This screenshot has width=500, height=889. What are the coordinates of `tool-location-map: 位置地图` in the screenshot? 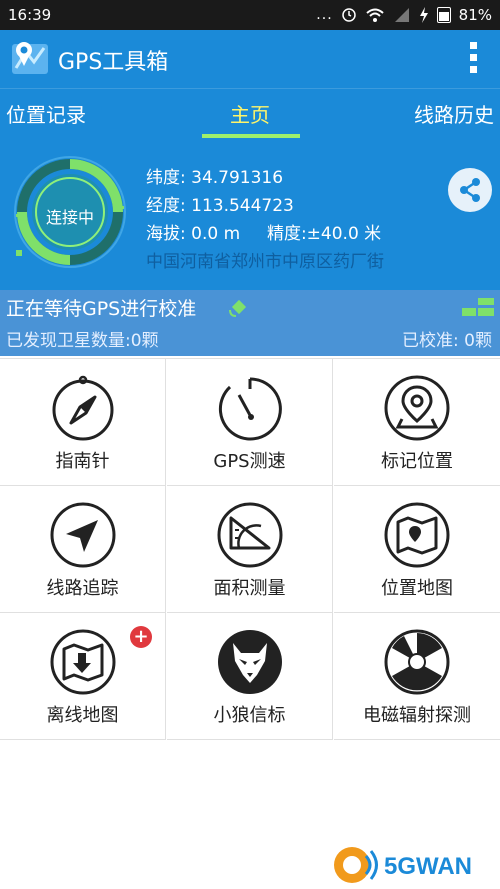 It's located at (417, 549).